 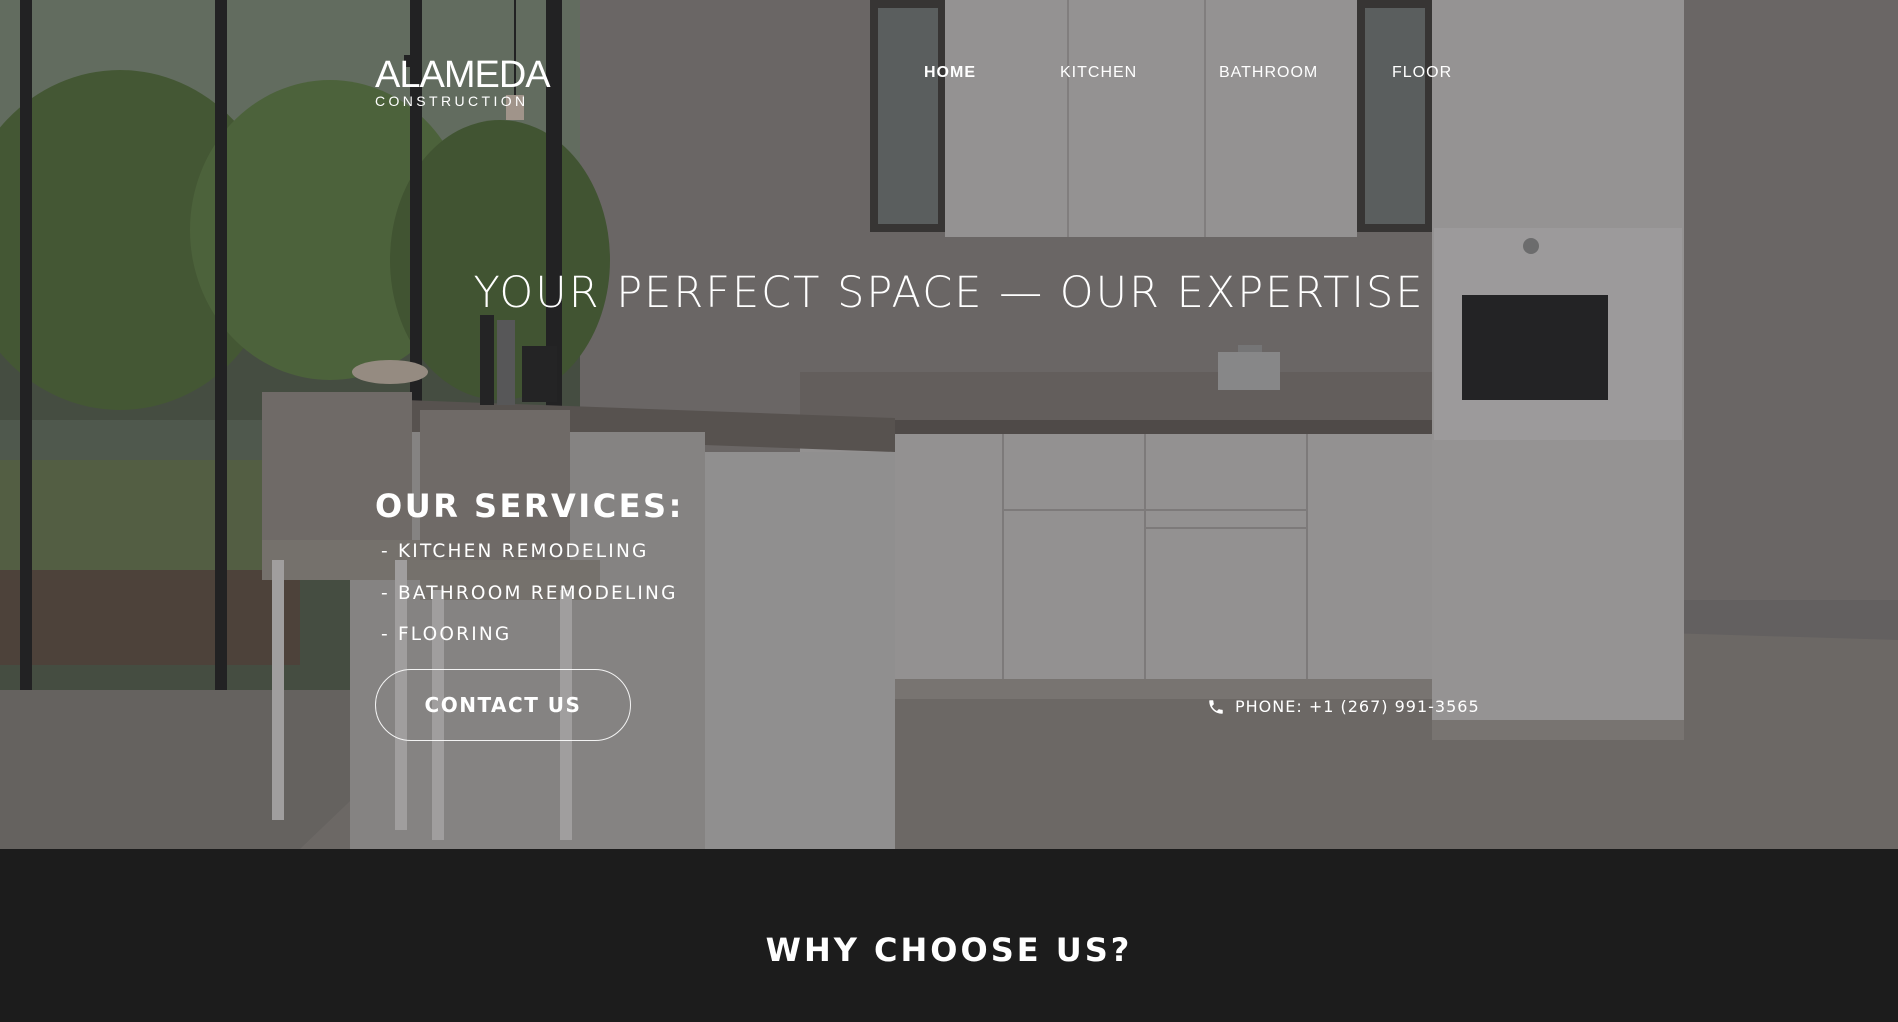 I want to click on phone-contact: PHONE: +1 (267) 991-3565, so click(x=1343, y=706).